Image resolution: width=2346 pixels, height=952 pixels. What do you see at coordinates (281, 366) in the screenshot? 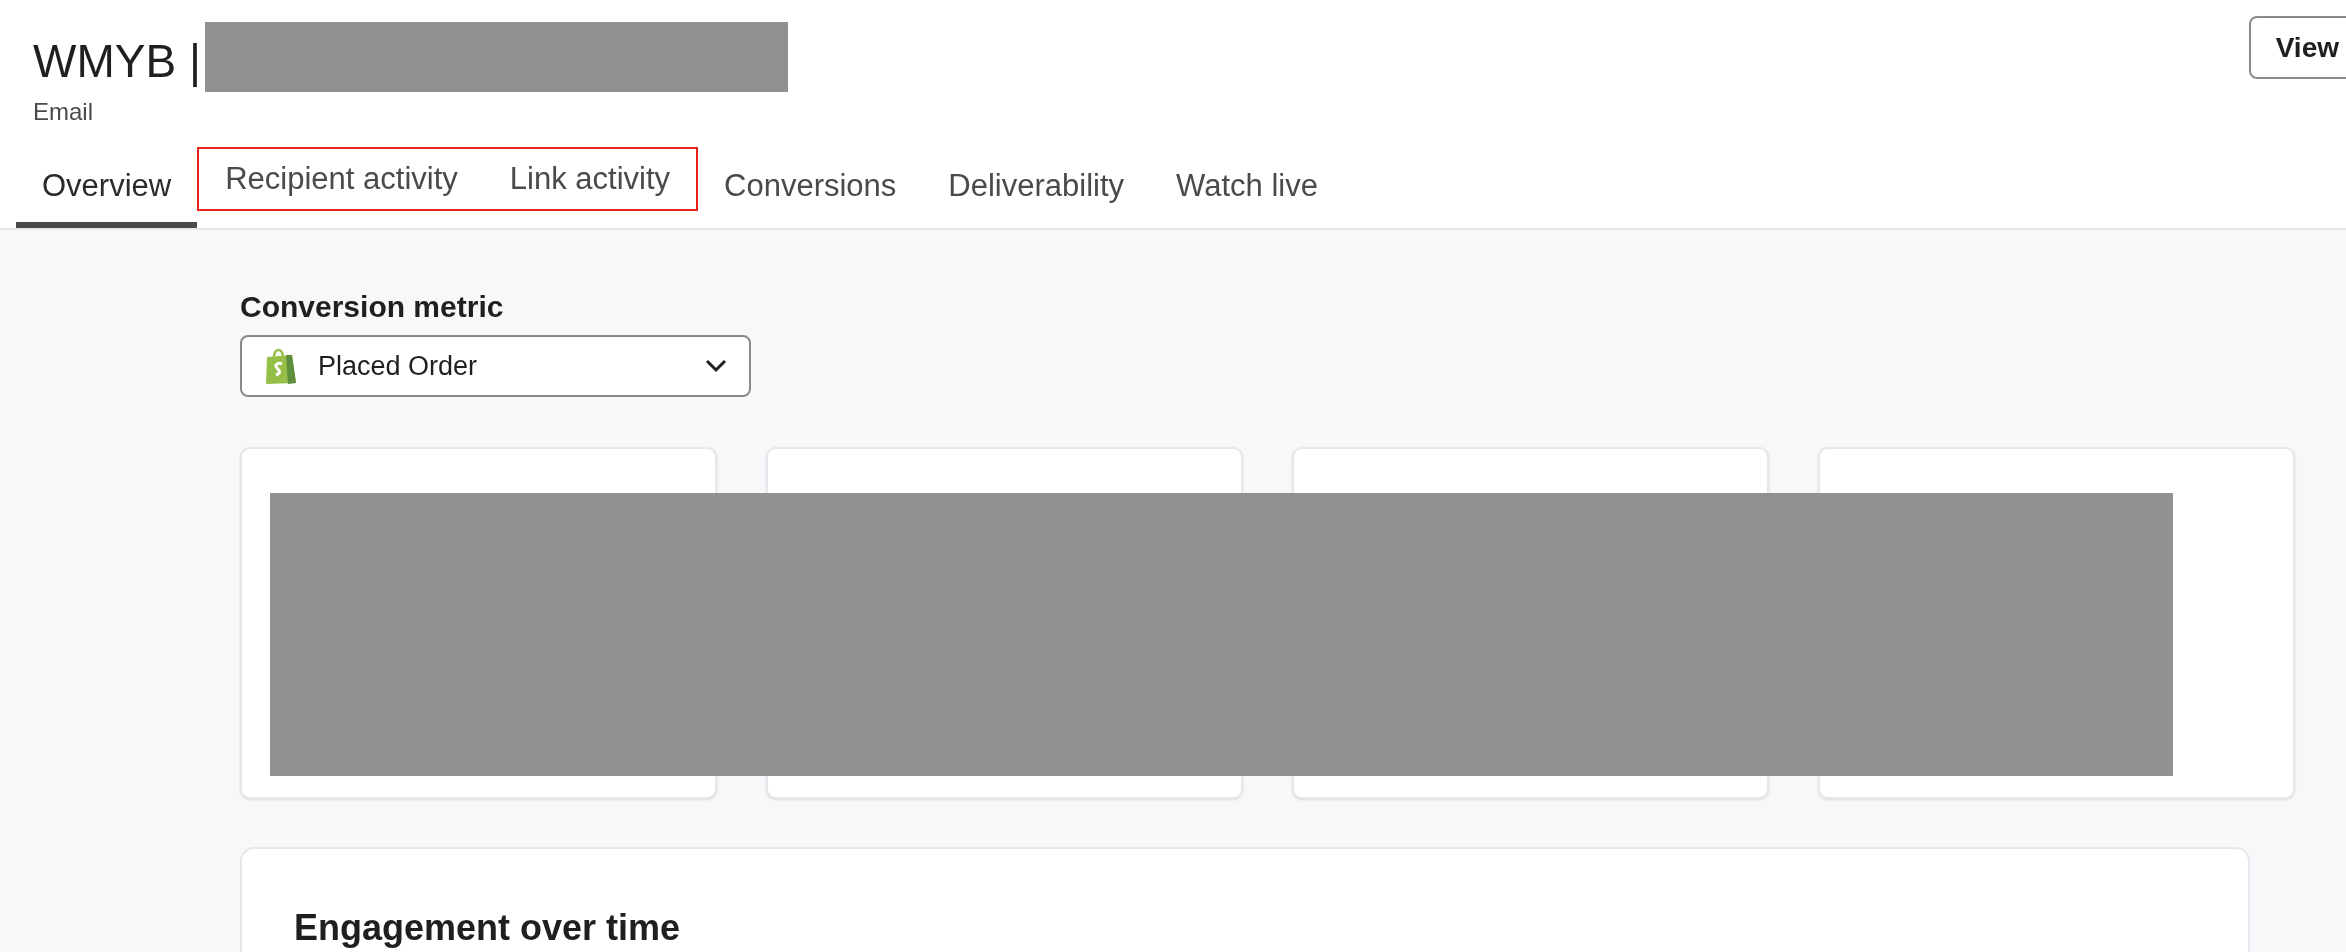
I see `shopping-bag-icon` at bounding box center [281, 366].